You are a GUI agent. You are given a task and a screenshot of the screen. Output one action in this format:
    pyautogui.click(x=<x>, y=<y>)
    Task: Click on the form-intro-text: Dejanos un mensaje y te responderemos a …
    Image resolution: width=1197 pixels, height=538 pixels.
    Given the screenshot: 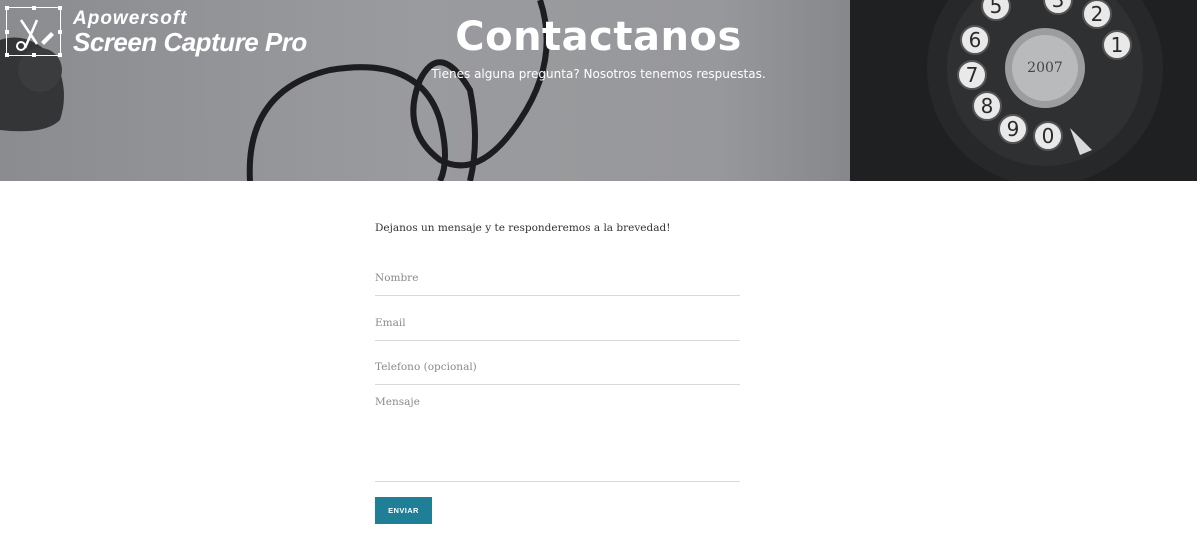 What is the action you would take?
    pyautogui.click(x=523, y=228)
    